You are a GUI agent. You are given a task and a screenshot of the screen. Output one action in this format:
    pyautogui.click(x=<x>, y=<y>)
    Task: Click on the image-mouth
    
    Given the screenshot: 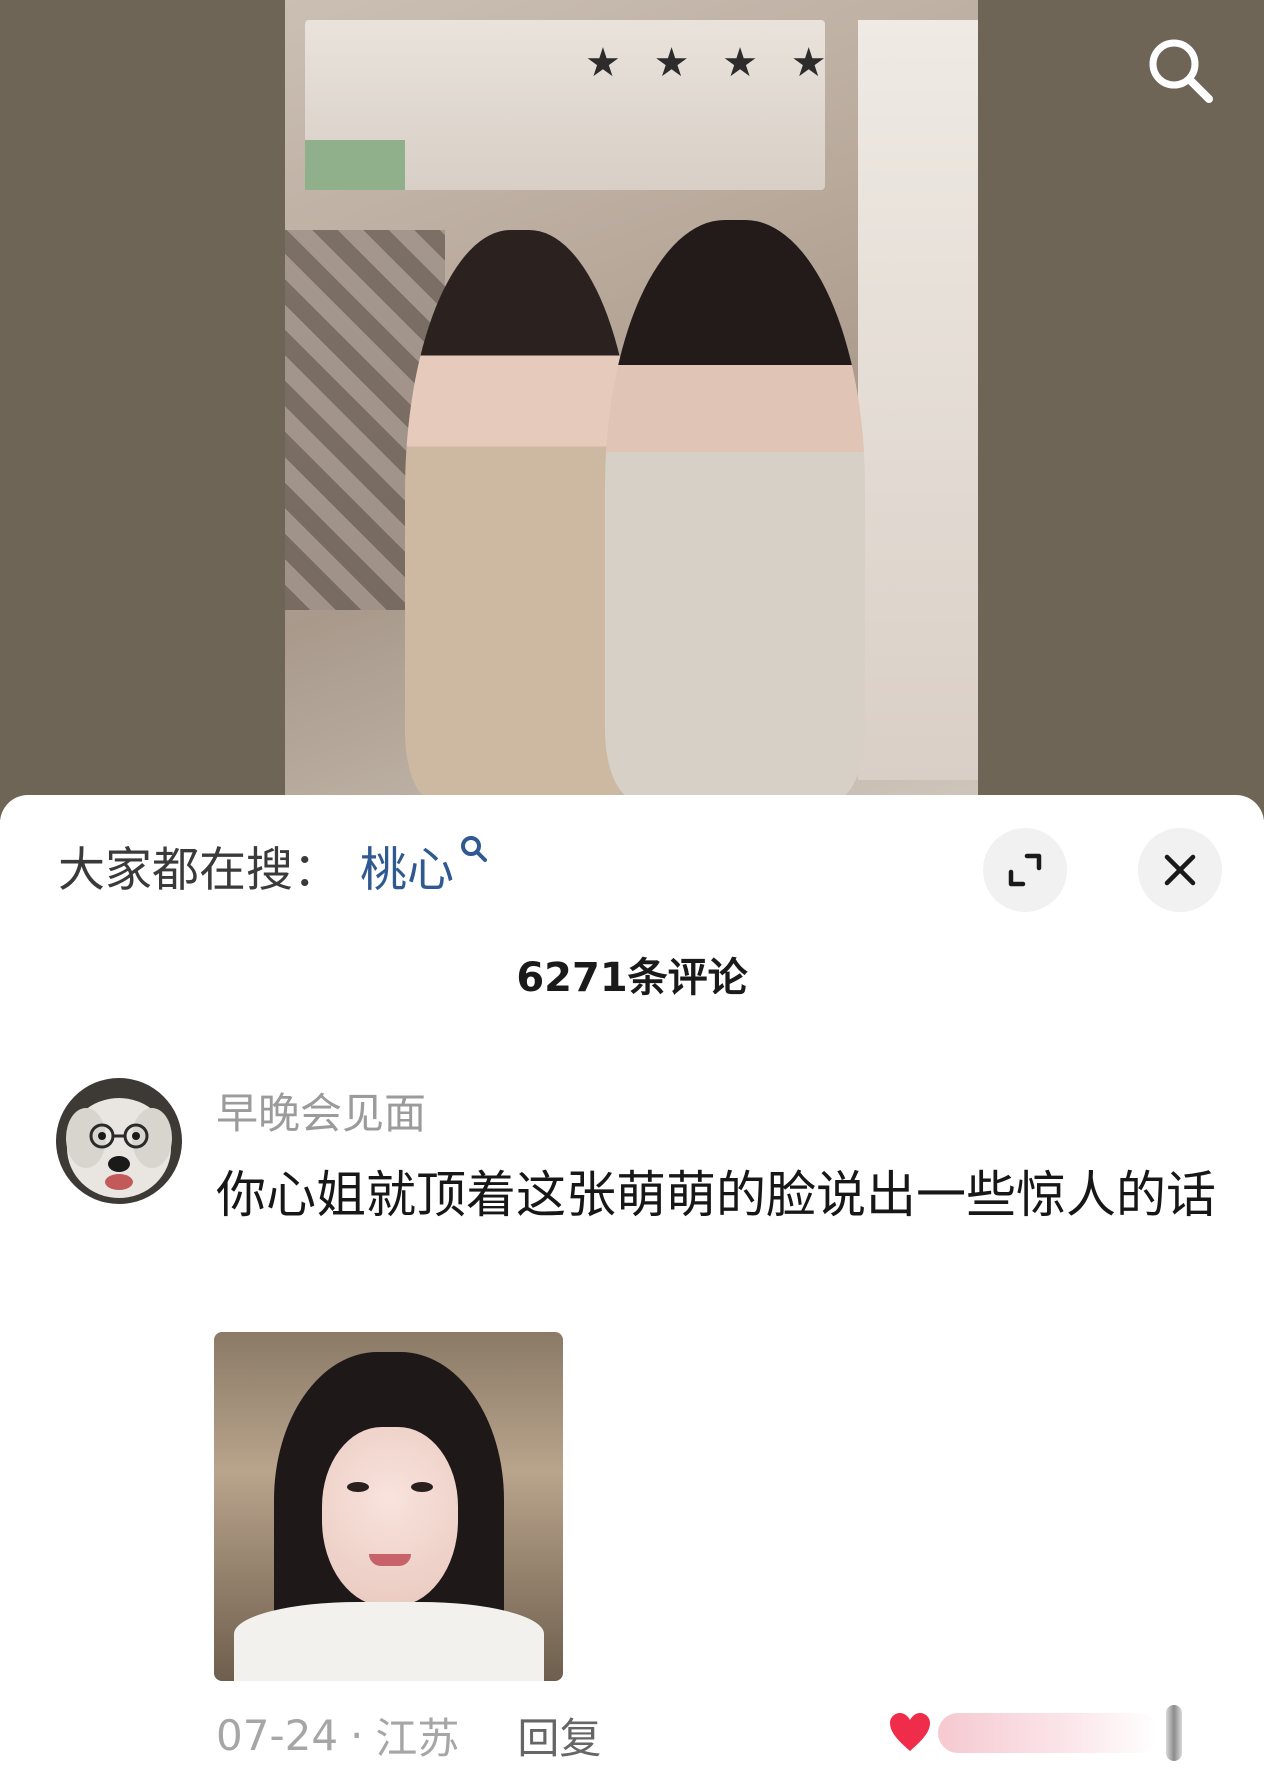 What is the action you would take?
    pyautogui.click(x=390, y=1560)
    